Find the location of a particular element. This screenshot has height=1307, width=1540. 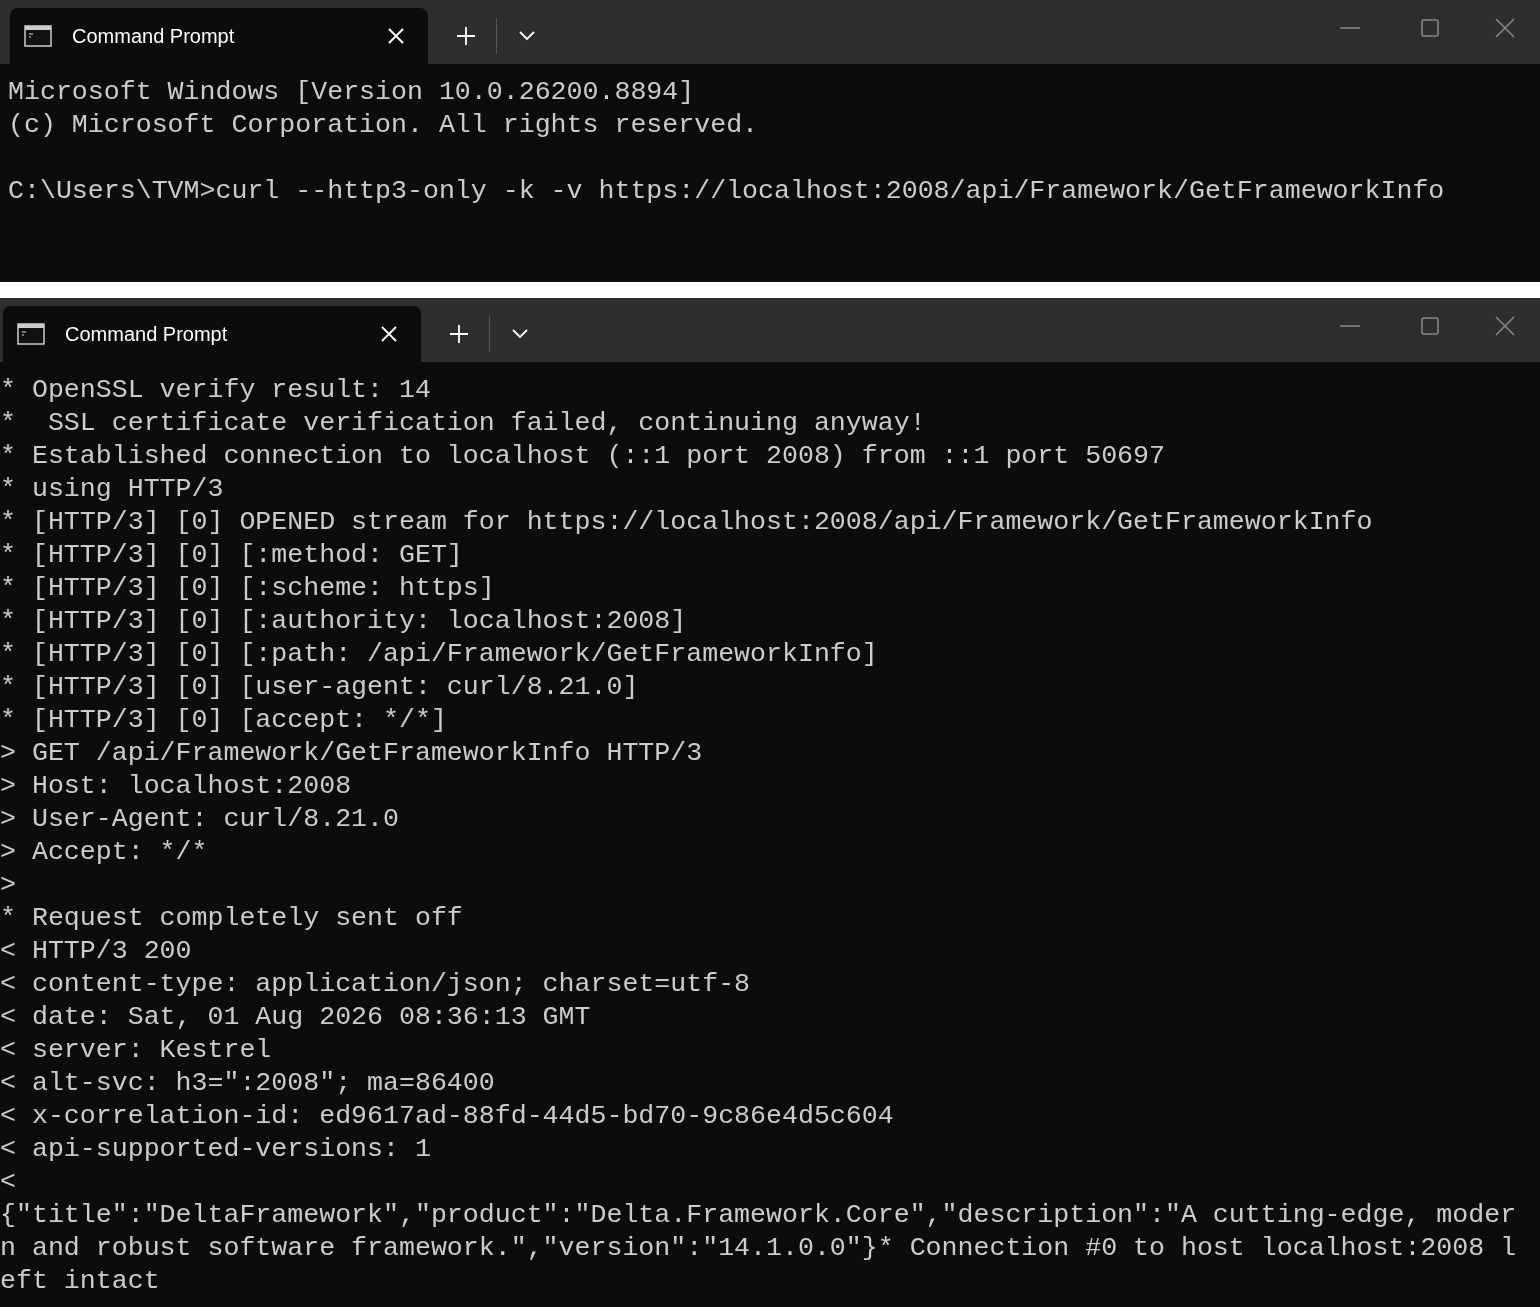

terminal-line: * SSL certificate verification failed, continuing anyway! is located at coordinates (463, 423).